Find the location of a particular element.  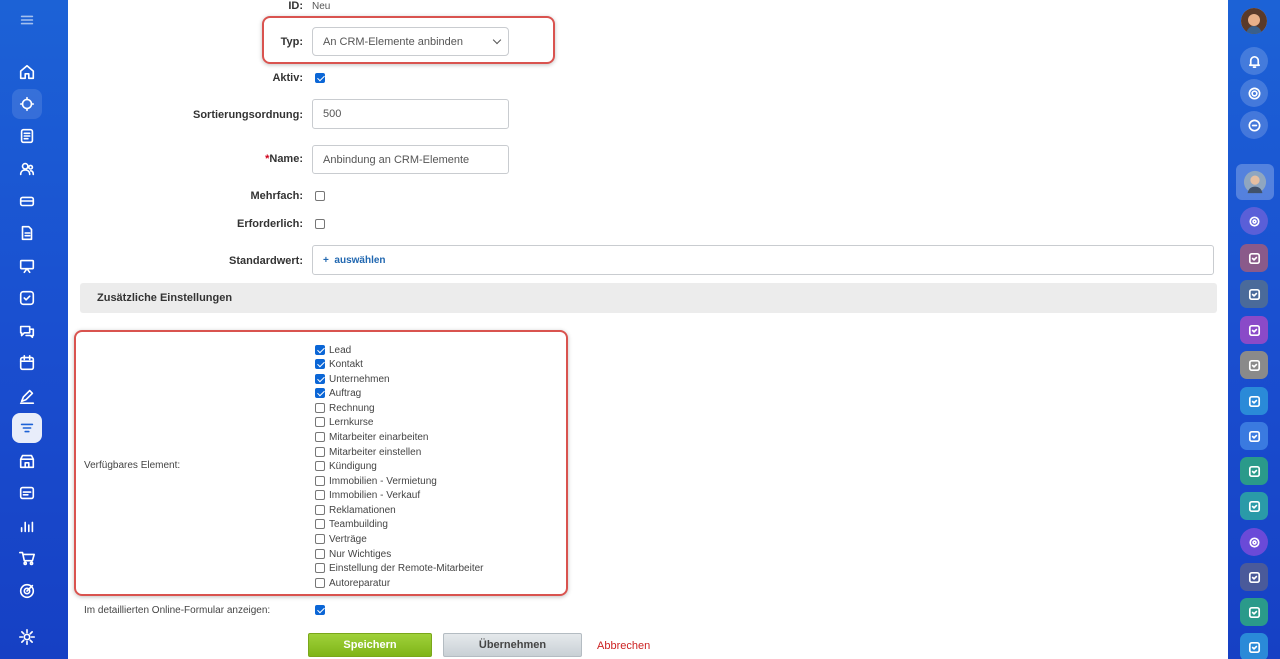

element-row-company: Unternehmen is located at coordinates (352, 379).